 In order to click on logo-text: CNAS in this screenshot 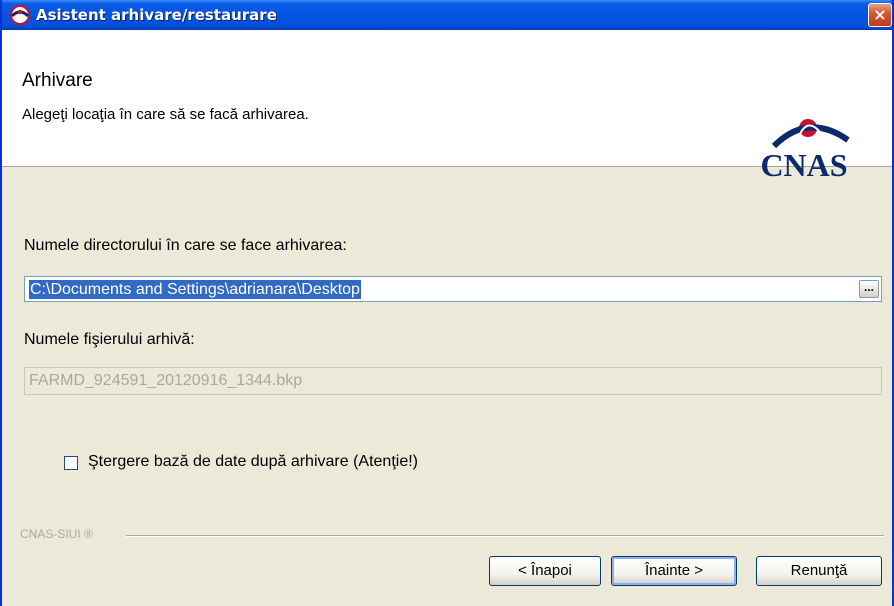, I will do `click(803, 163)`.